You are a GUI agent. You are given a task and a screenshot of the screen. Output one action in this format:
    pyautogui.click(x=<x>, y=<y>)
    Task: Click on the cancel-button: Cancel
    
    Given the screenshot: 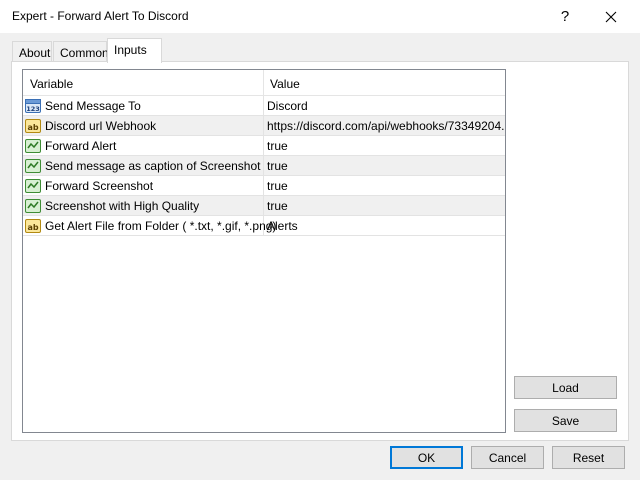 What is the action you would take?
    pyautogui.click(x=507, y=457)
    